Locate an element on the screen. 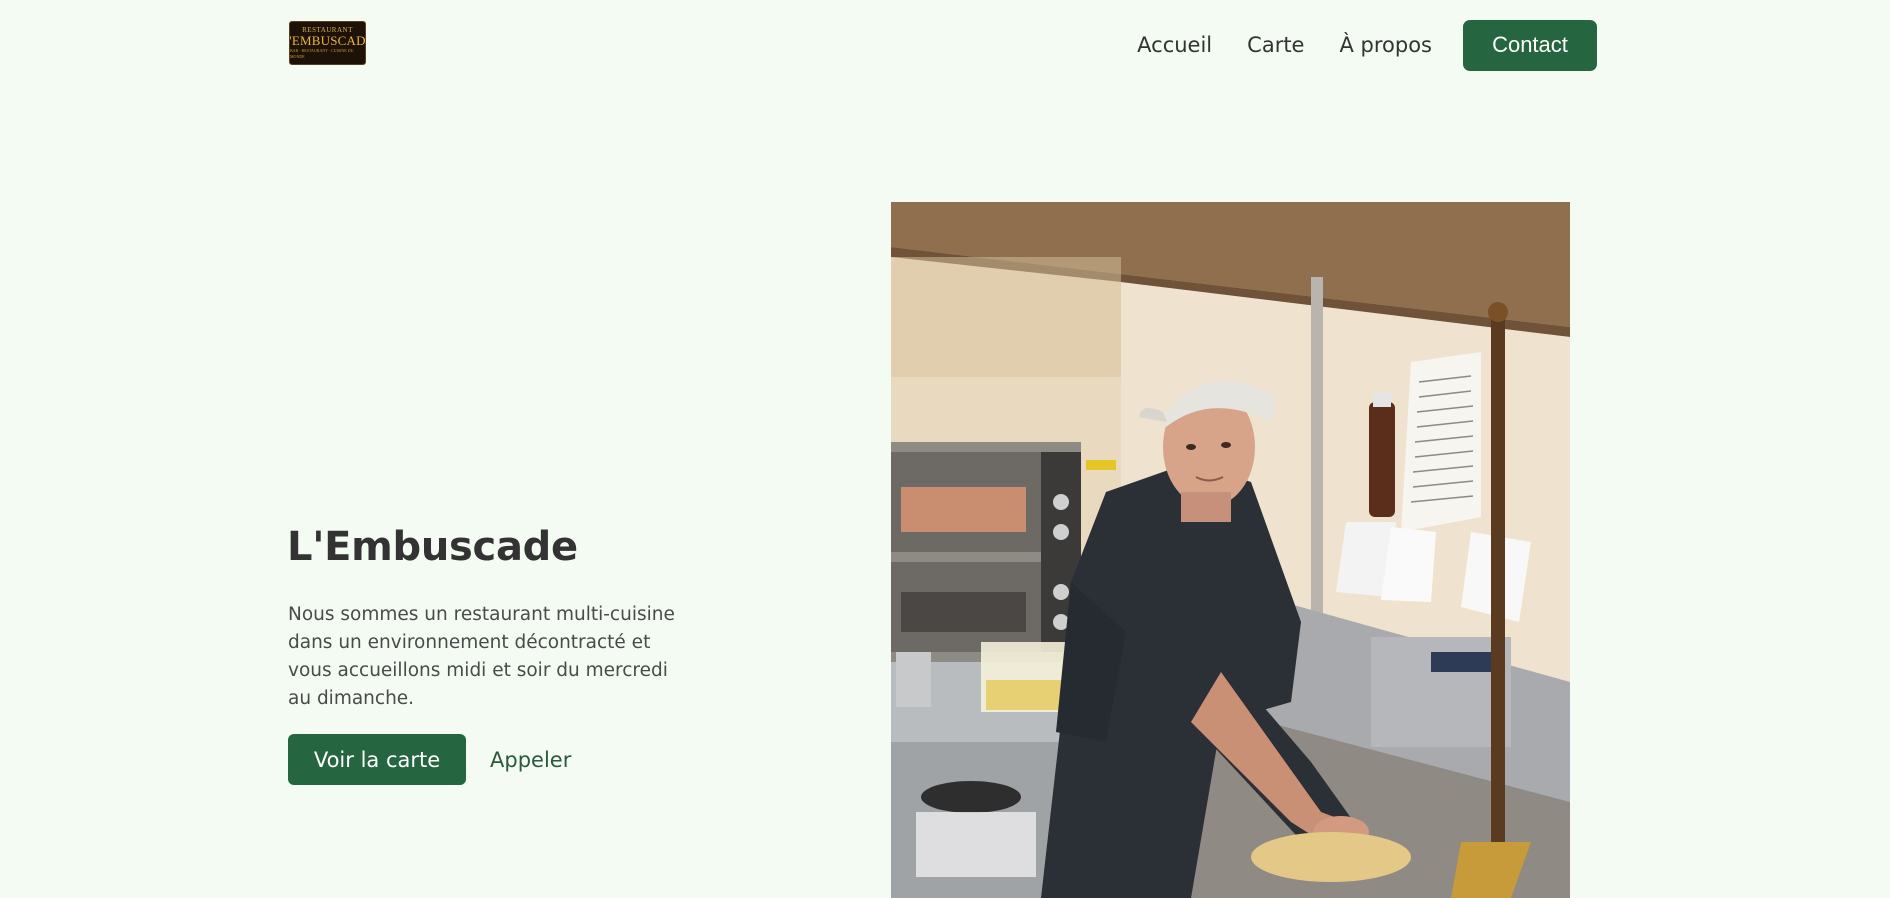  logo-main-text: L'EMBUSCADE is located at coordinates (327, 40).